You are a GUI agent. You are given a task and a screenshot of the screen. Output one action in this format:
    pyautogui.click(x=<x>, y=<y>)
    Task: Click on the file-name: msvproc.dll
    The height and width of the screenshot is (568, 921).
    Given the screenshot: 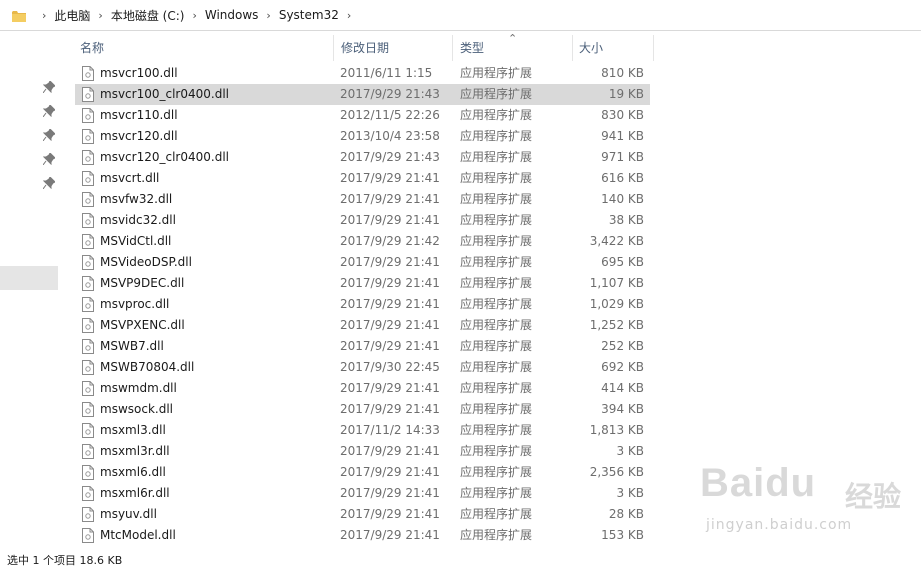 What is the action you would take?
    pyautogui.click(x=135, y=304)
    